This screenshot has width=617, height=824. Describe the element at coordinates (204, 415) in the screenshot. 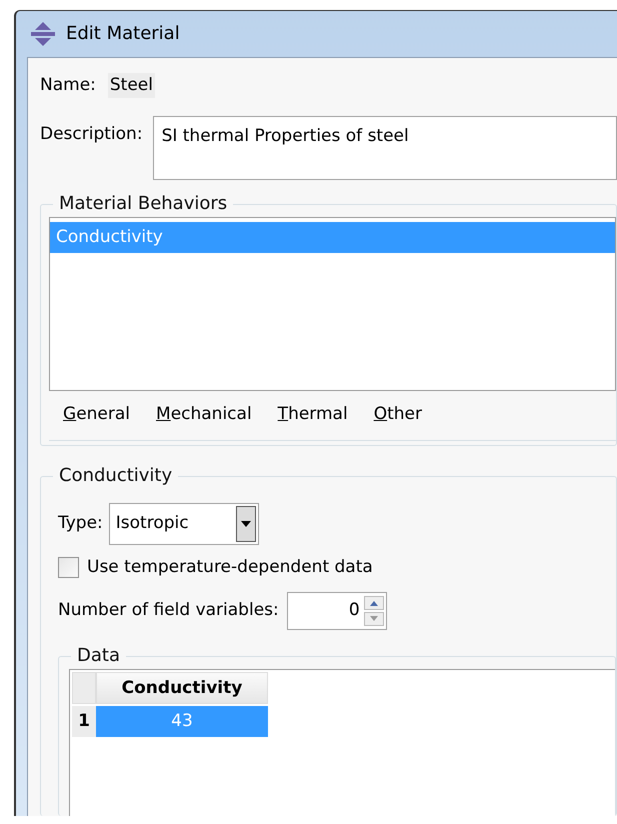

I see `menu-item: Mechanical` at that location.